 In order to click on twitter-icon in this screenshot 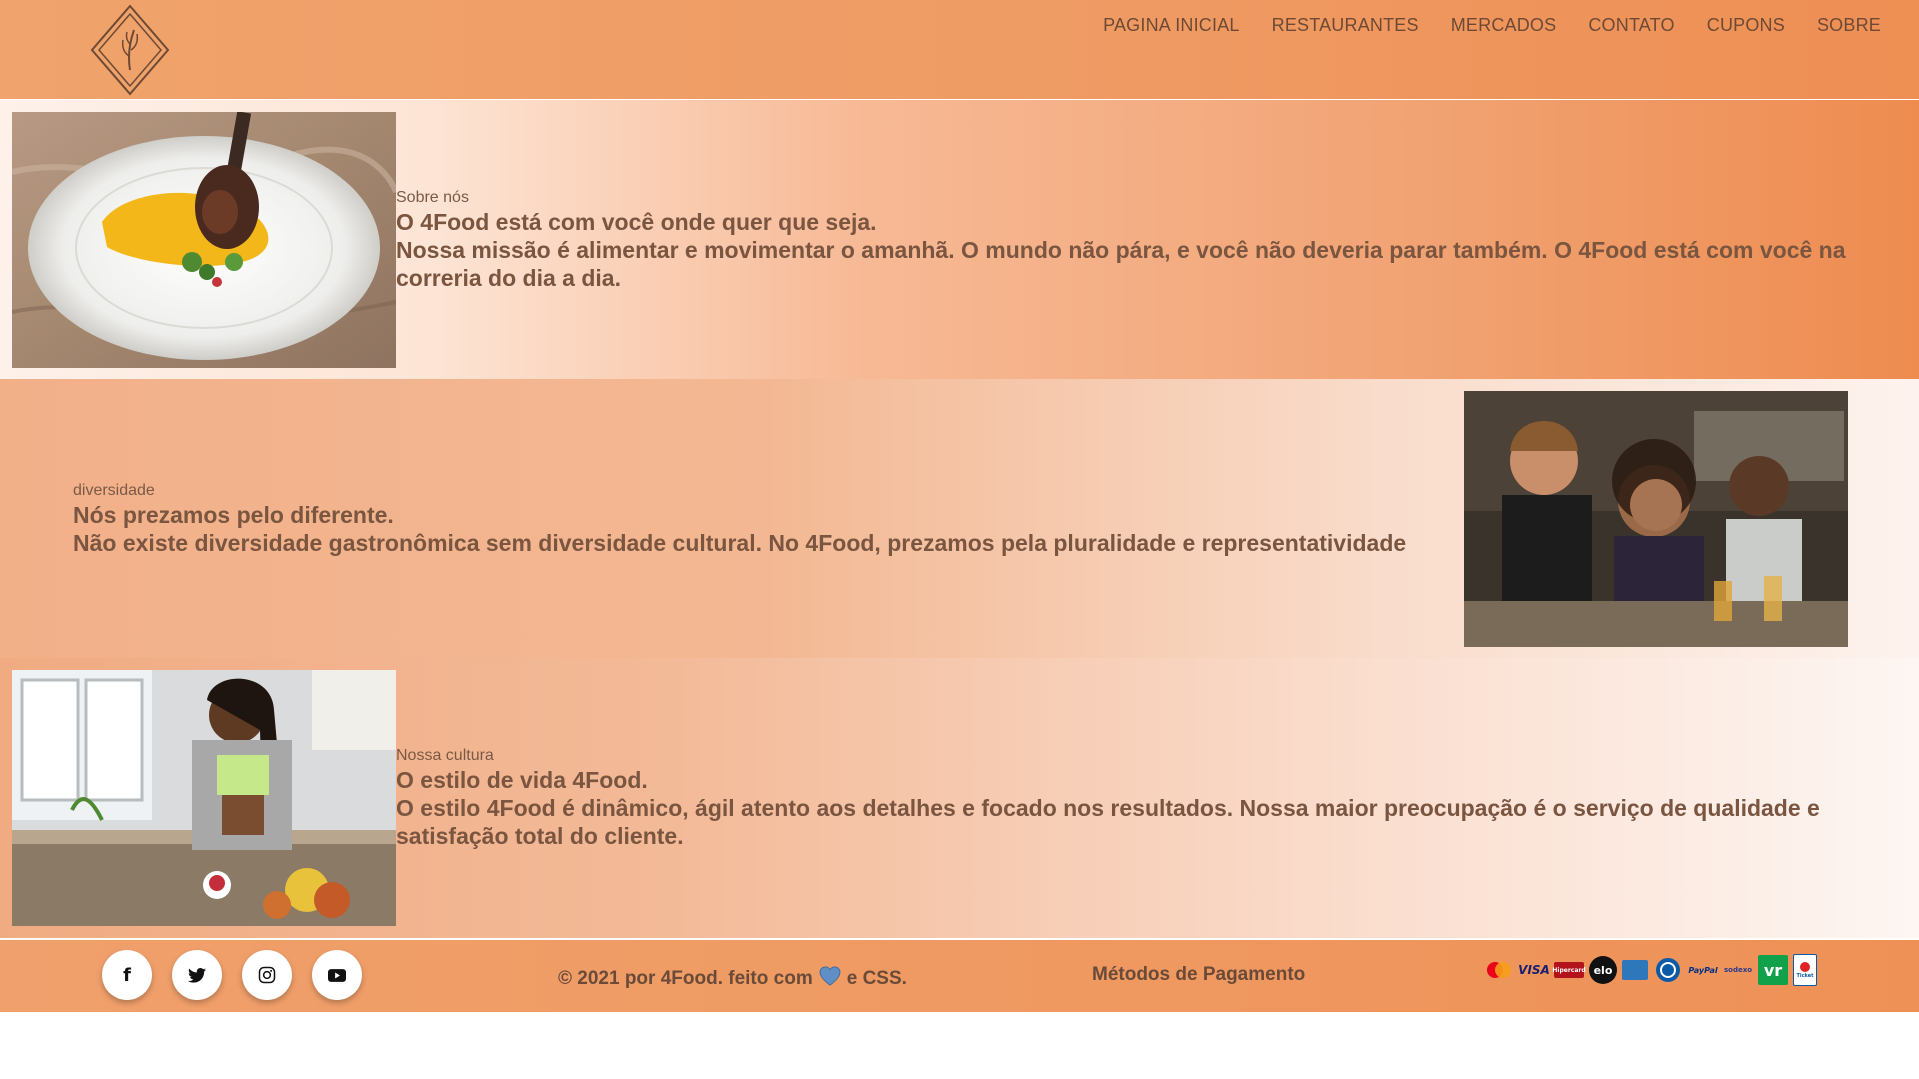, I will do `click(197, 975)`.